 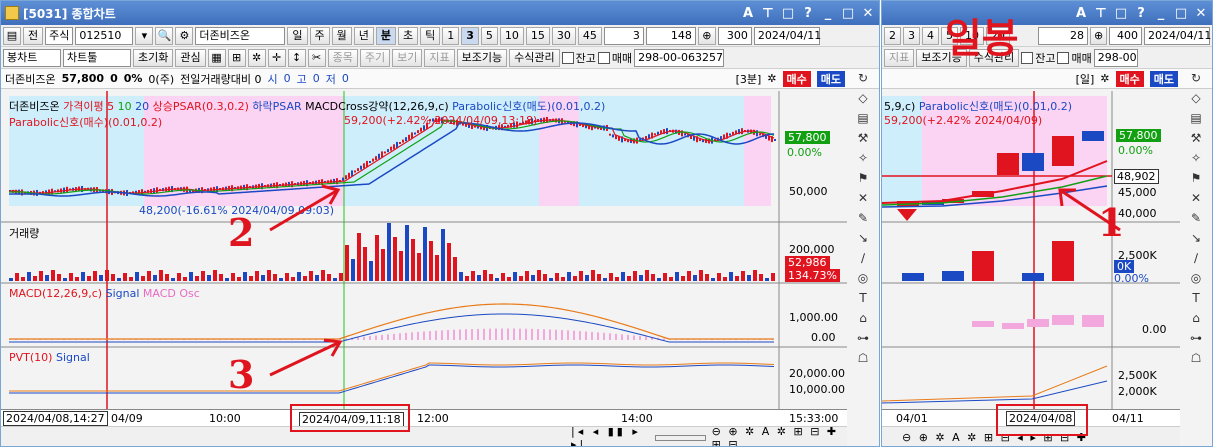 What do you see at coordinates (104, 35) in the screenshot?
I see `stock-code-input: 012510` at bounding box center [104, 35].